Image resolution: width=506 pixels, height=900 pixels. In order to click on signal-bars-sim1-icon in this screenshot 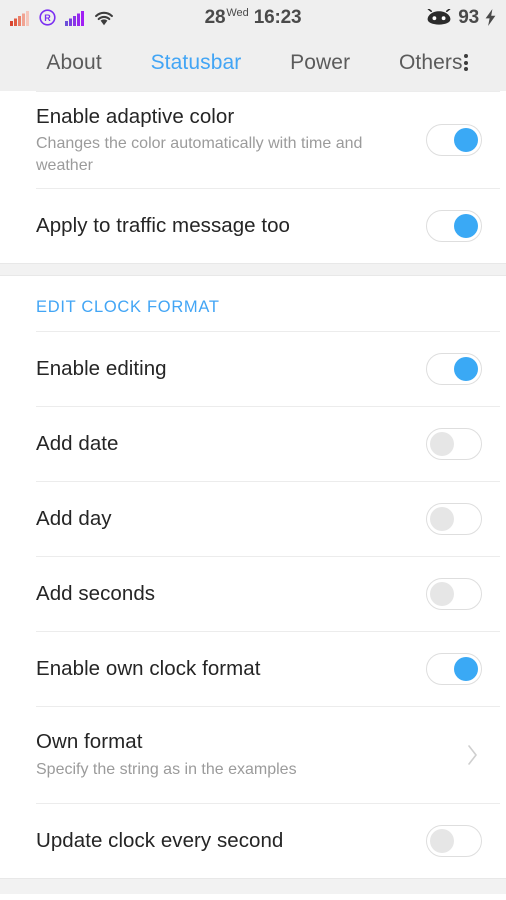, I will do `click(20, 18)`.